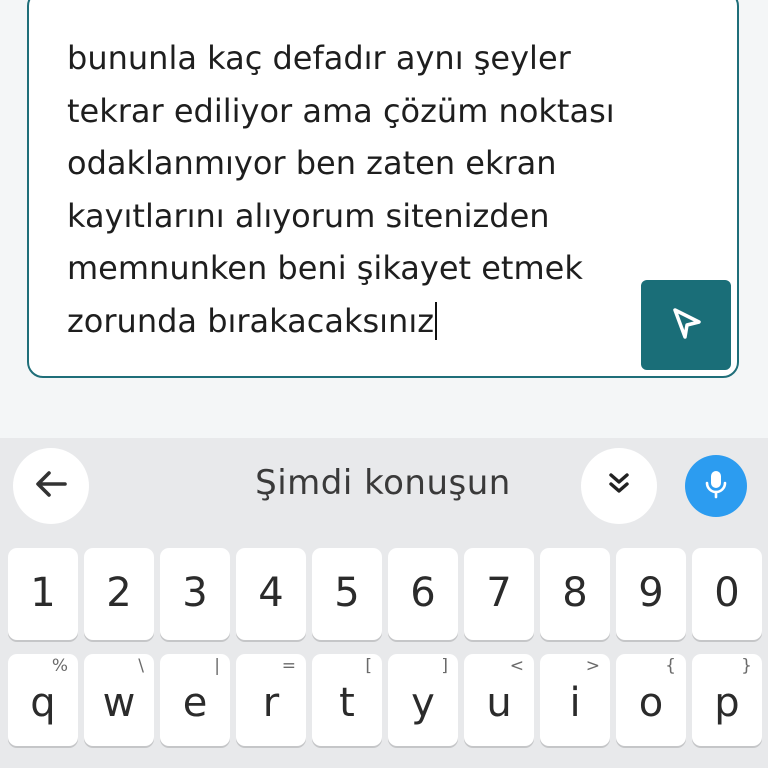 The height and width of the screenshot is (768, 768). What do you see at coordinates (575, 594) in the screenshot?
I see `key-8: 8` at bounding box center [575, 594].